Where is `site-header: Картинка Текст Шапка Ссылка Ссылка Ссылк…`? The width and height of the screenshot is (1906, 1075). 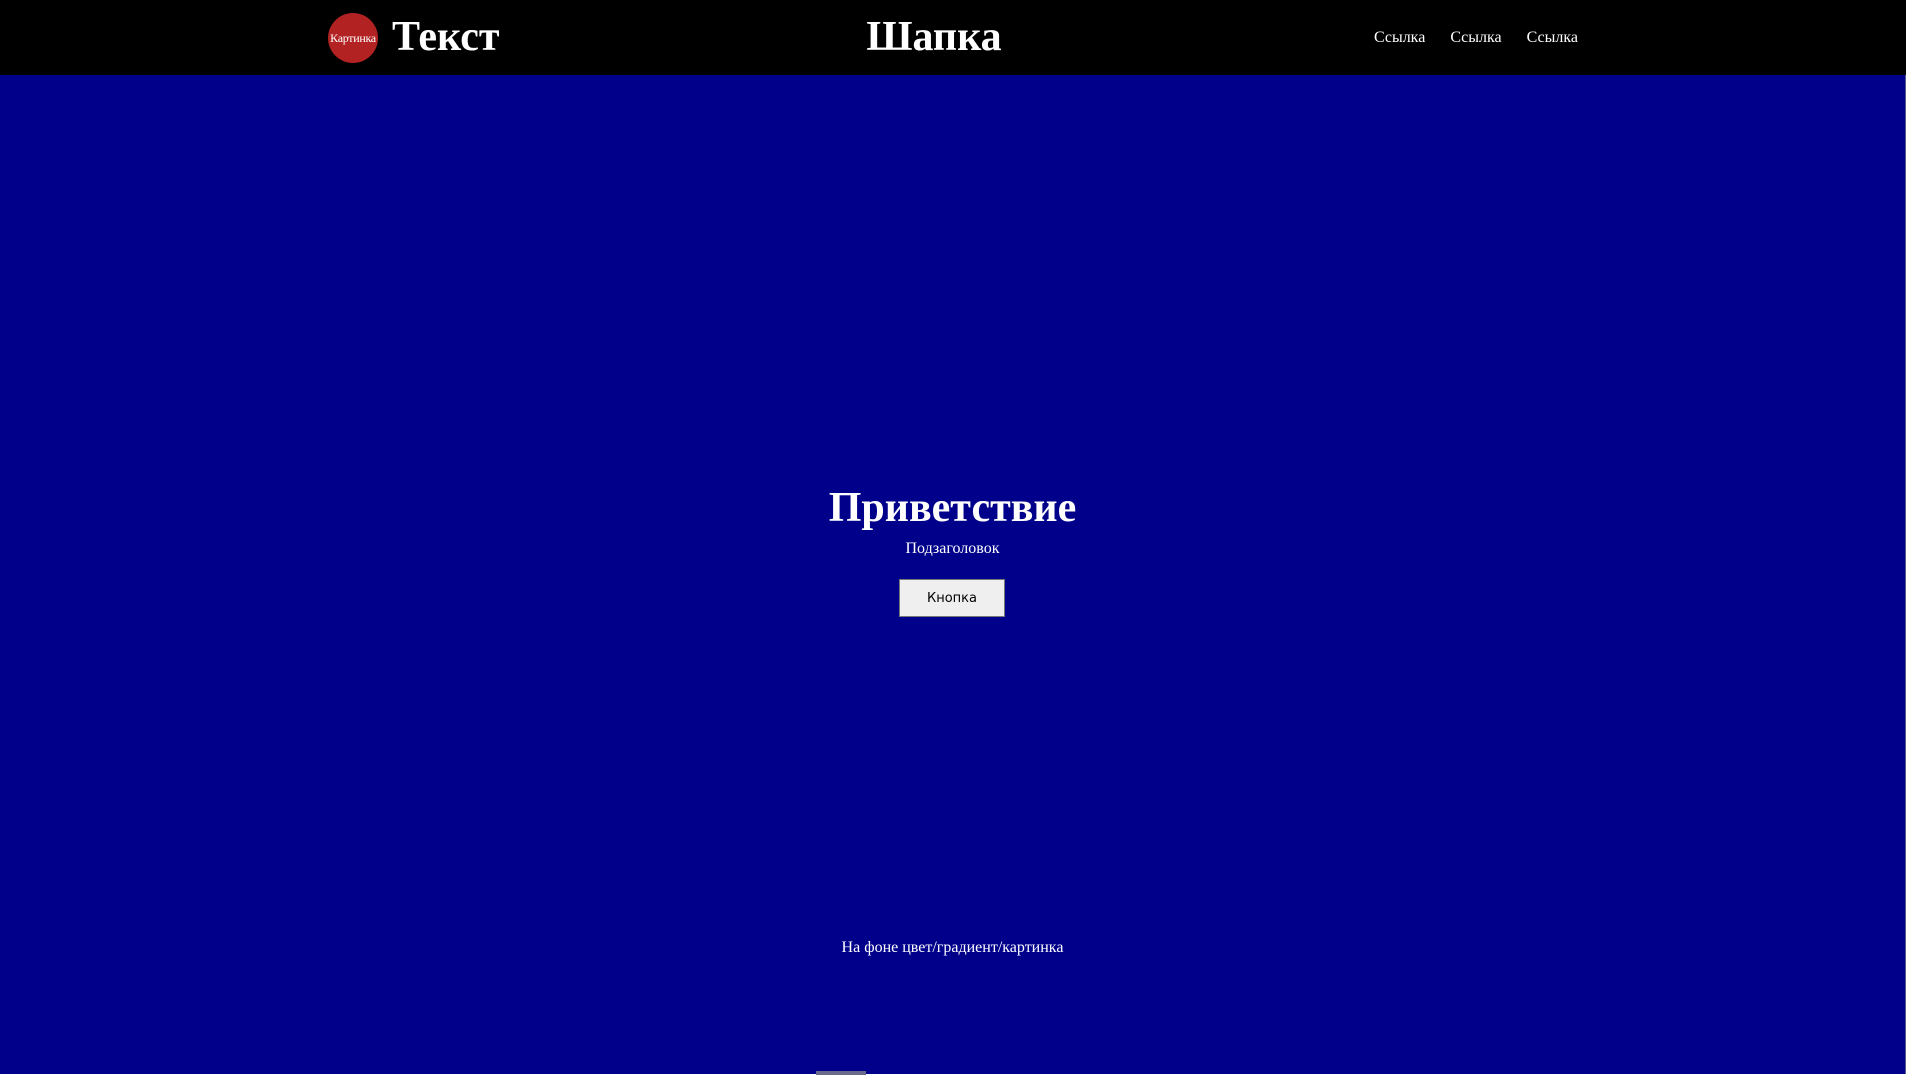 site-header: Картинка Текст Шапка Ссылка Ссылка Ссылк… is located at coordinates (953, 37).